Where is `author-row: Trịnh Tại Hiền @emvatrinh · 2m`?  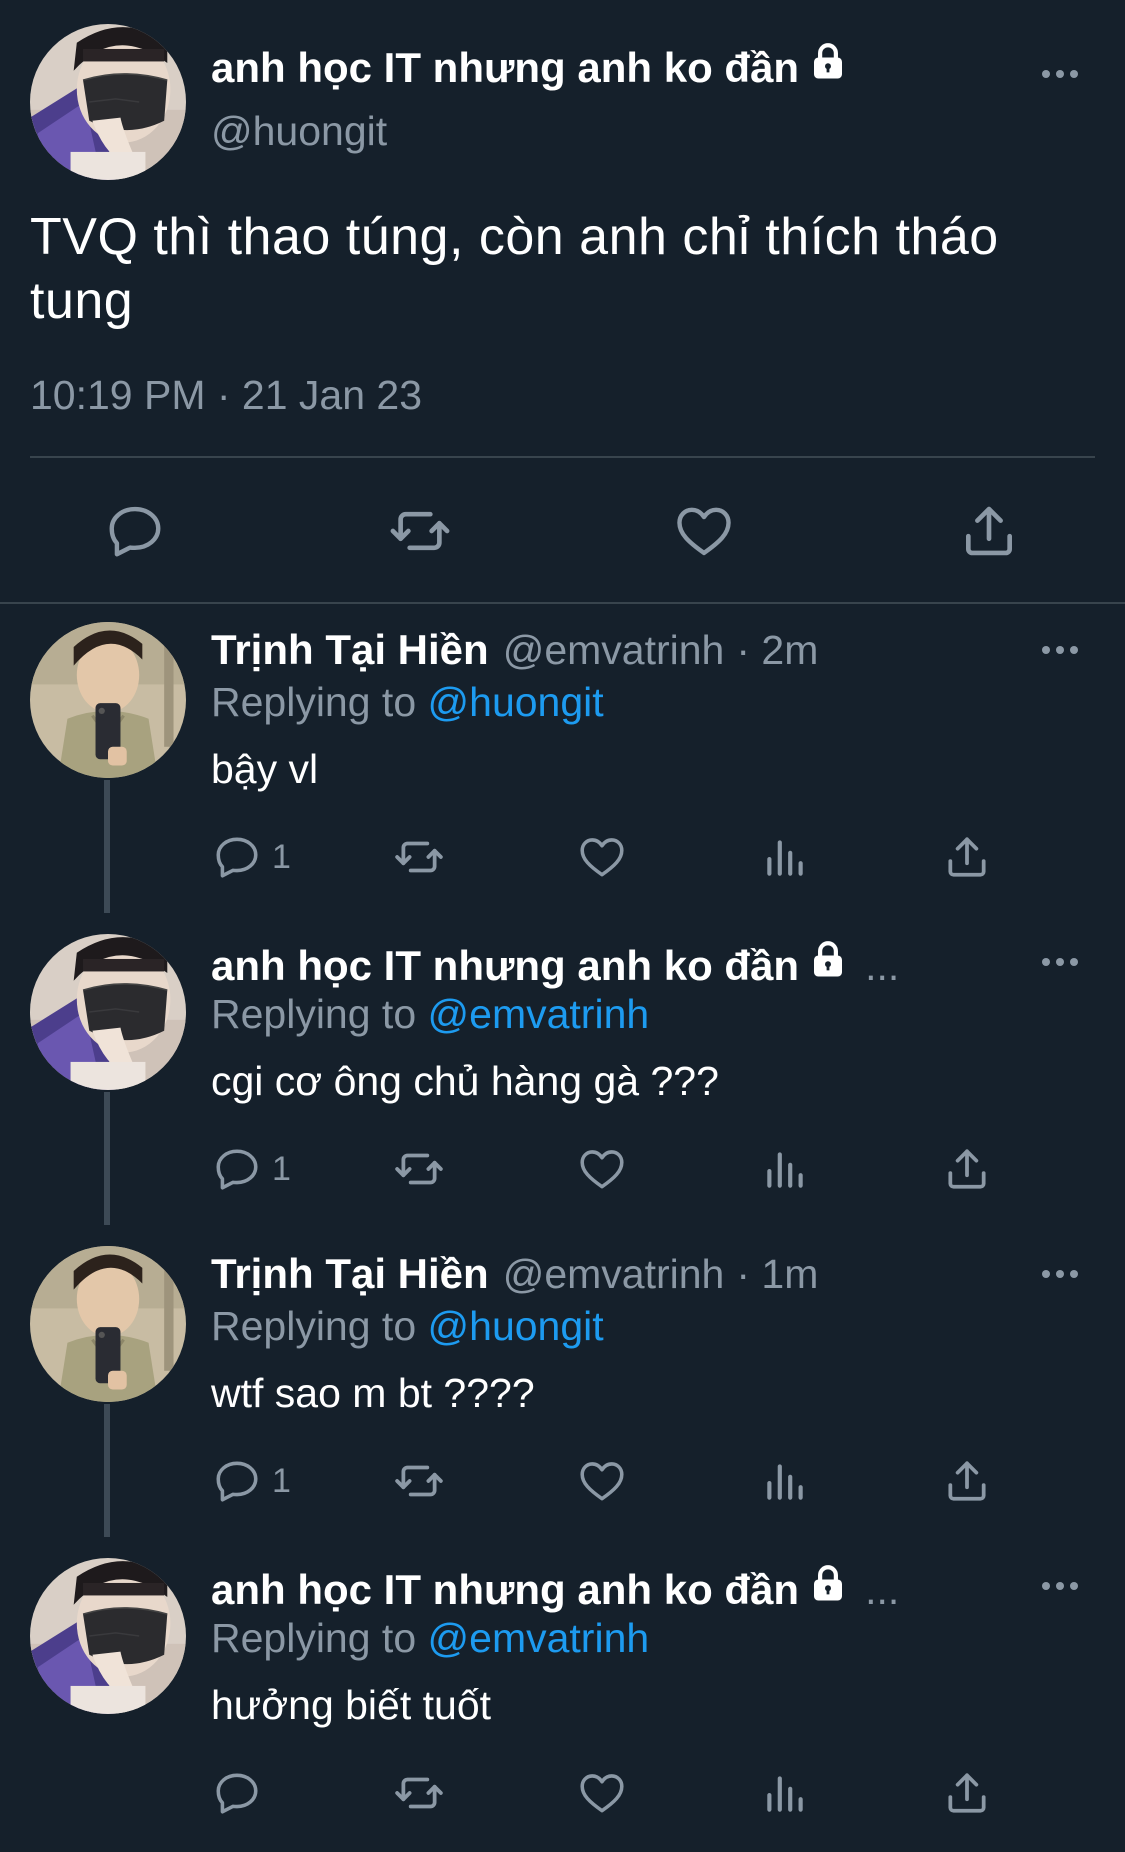
author-row: Trịnh Tại Hiền @emvatrinh · 2m is located at coordinates (514, 650).